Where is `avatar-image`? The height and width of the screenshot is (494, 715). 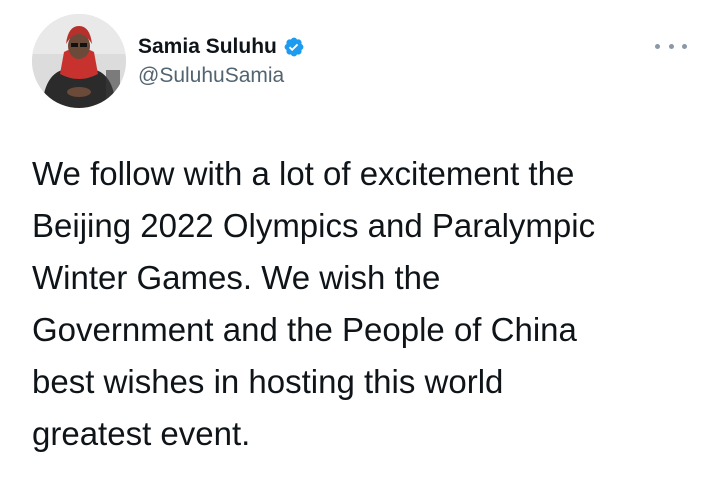 avatar-image is located at coordinates (79, 61).